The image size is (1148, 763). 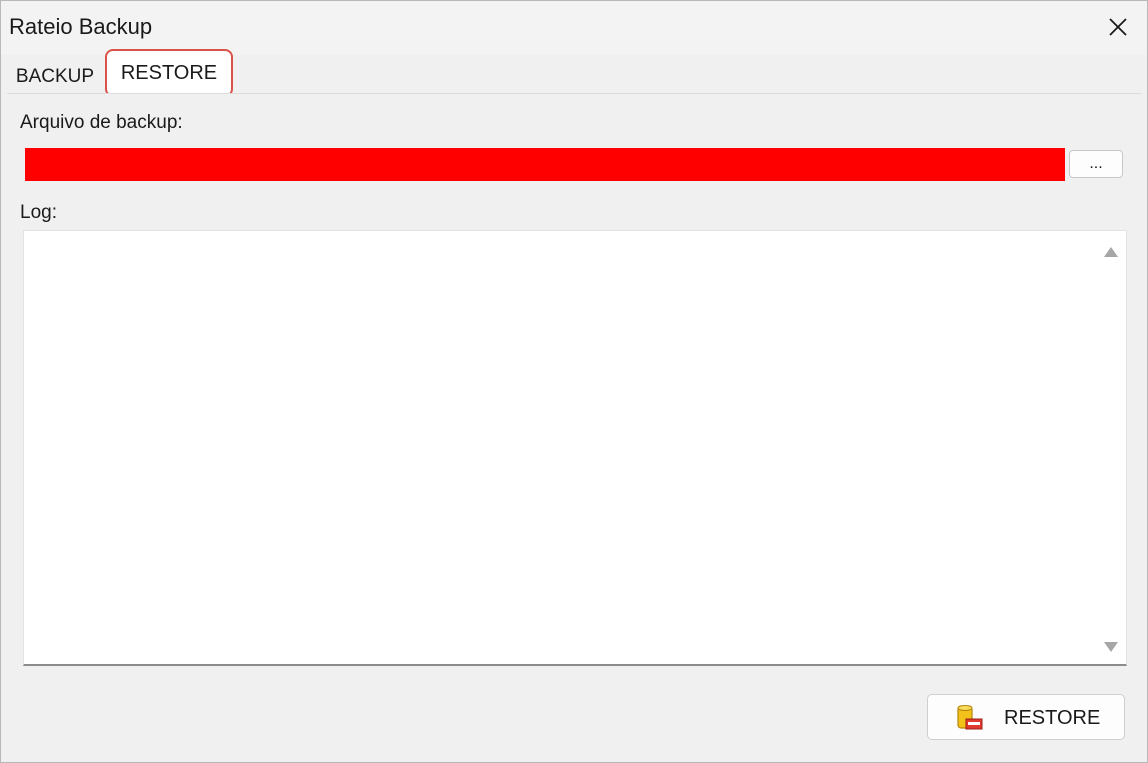 I want to click on restore-button-label: RESTORE, so click(x=1052, y=718).